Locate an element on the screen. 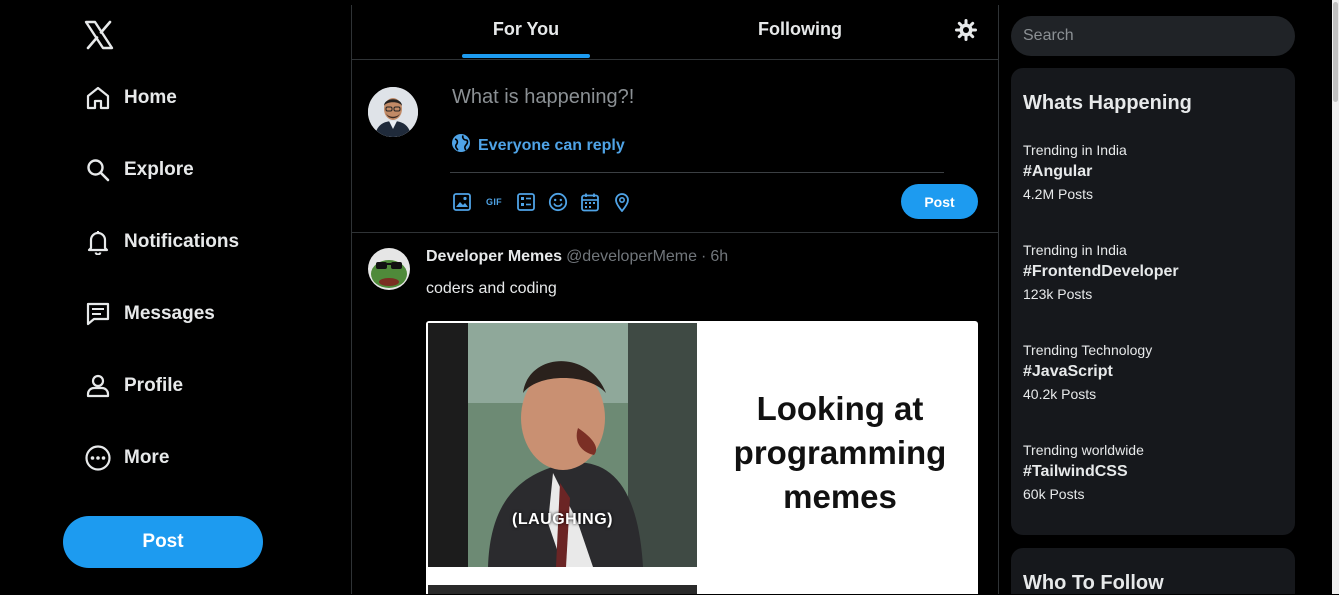 The image size is (1339, 595). search-icon is located at coordinates (98, 170).